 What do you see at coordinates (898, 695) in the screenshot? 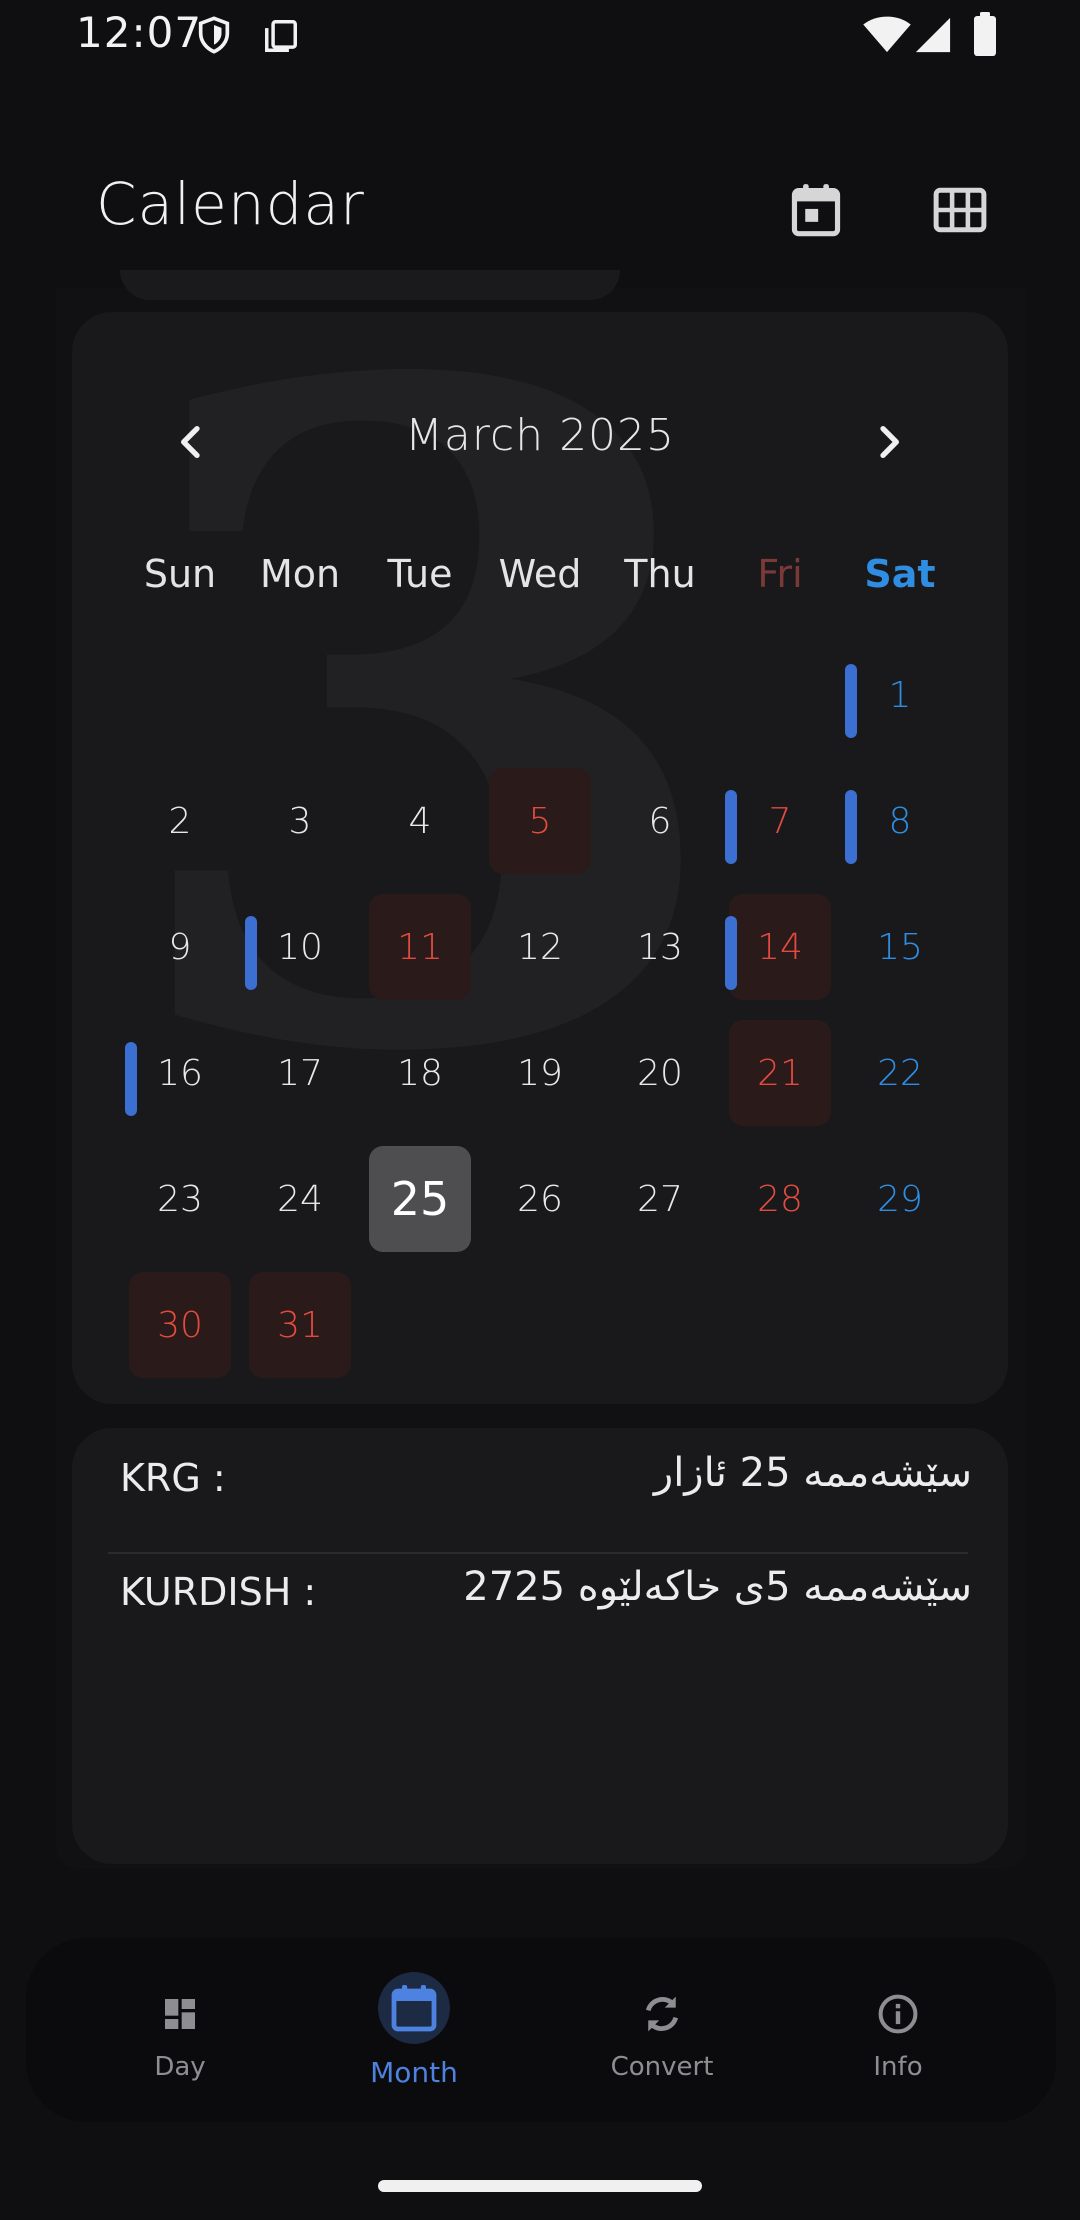
I see `day-cell: 1` at bounding box center [898, 695].